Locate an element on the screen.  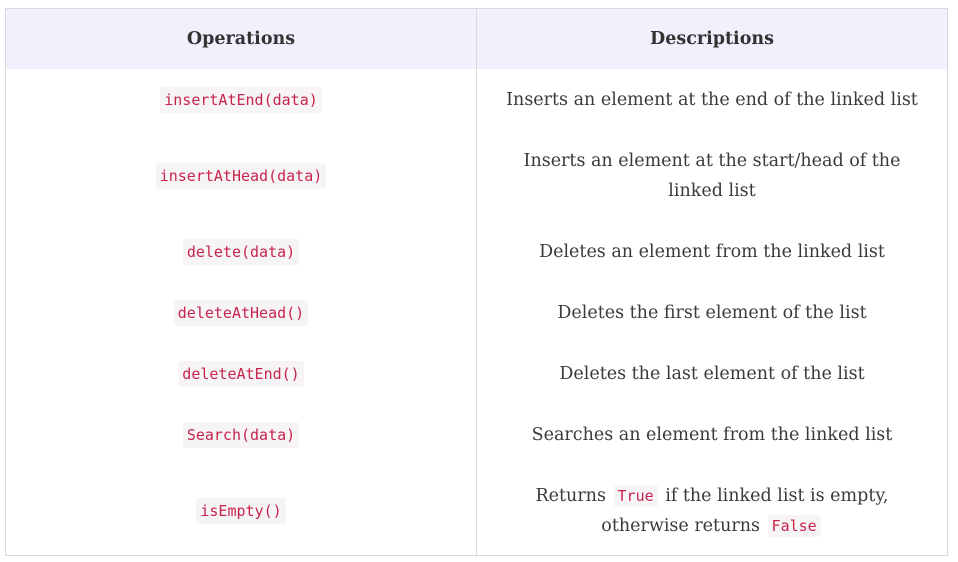
operation-code: insertAtHead(data) is located at coordinates (241, 175).